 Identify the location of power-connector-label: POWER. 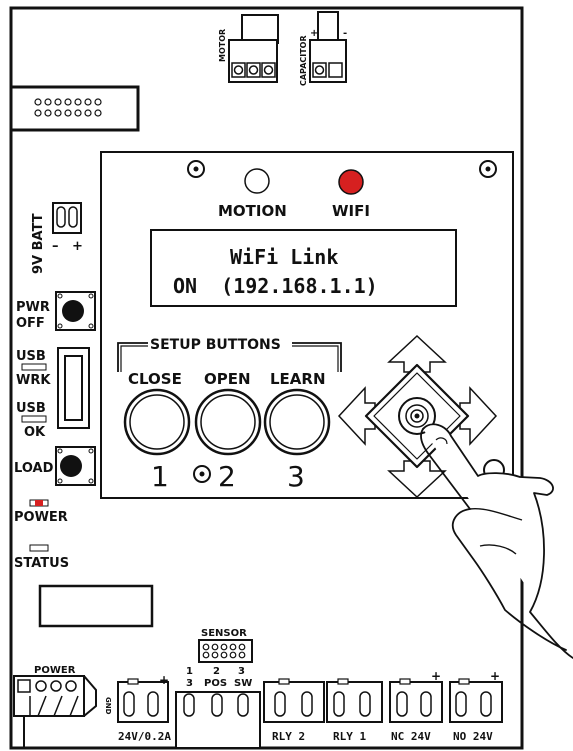
(55, 670).